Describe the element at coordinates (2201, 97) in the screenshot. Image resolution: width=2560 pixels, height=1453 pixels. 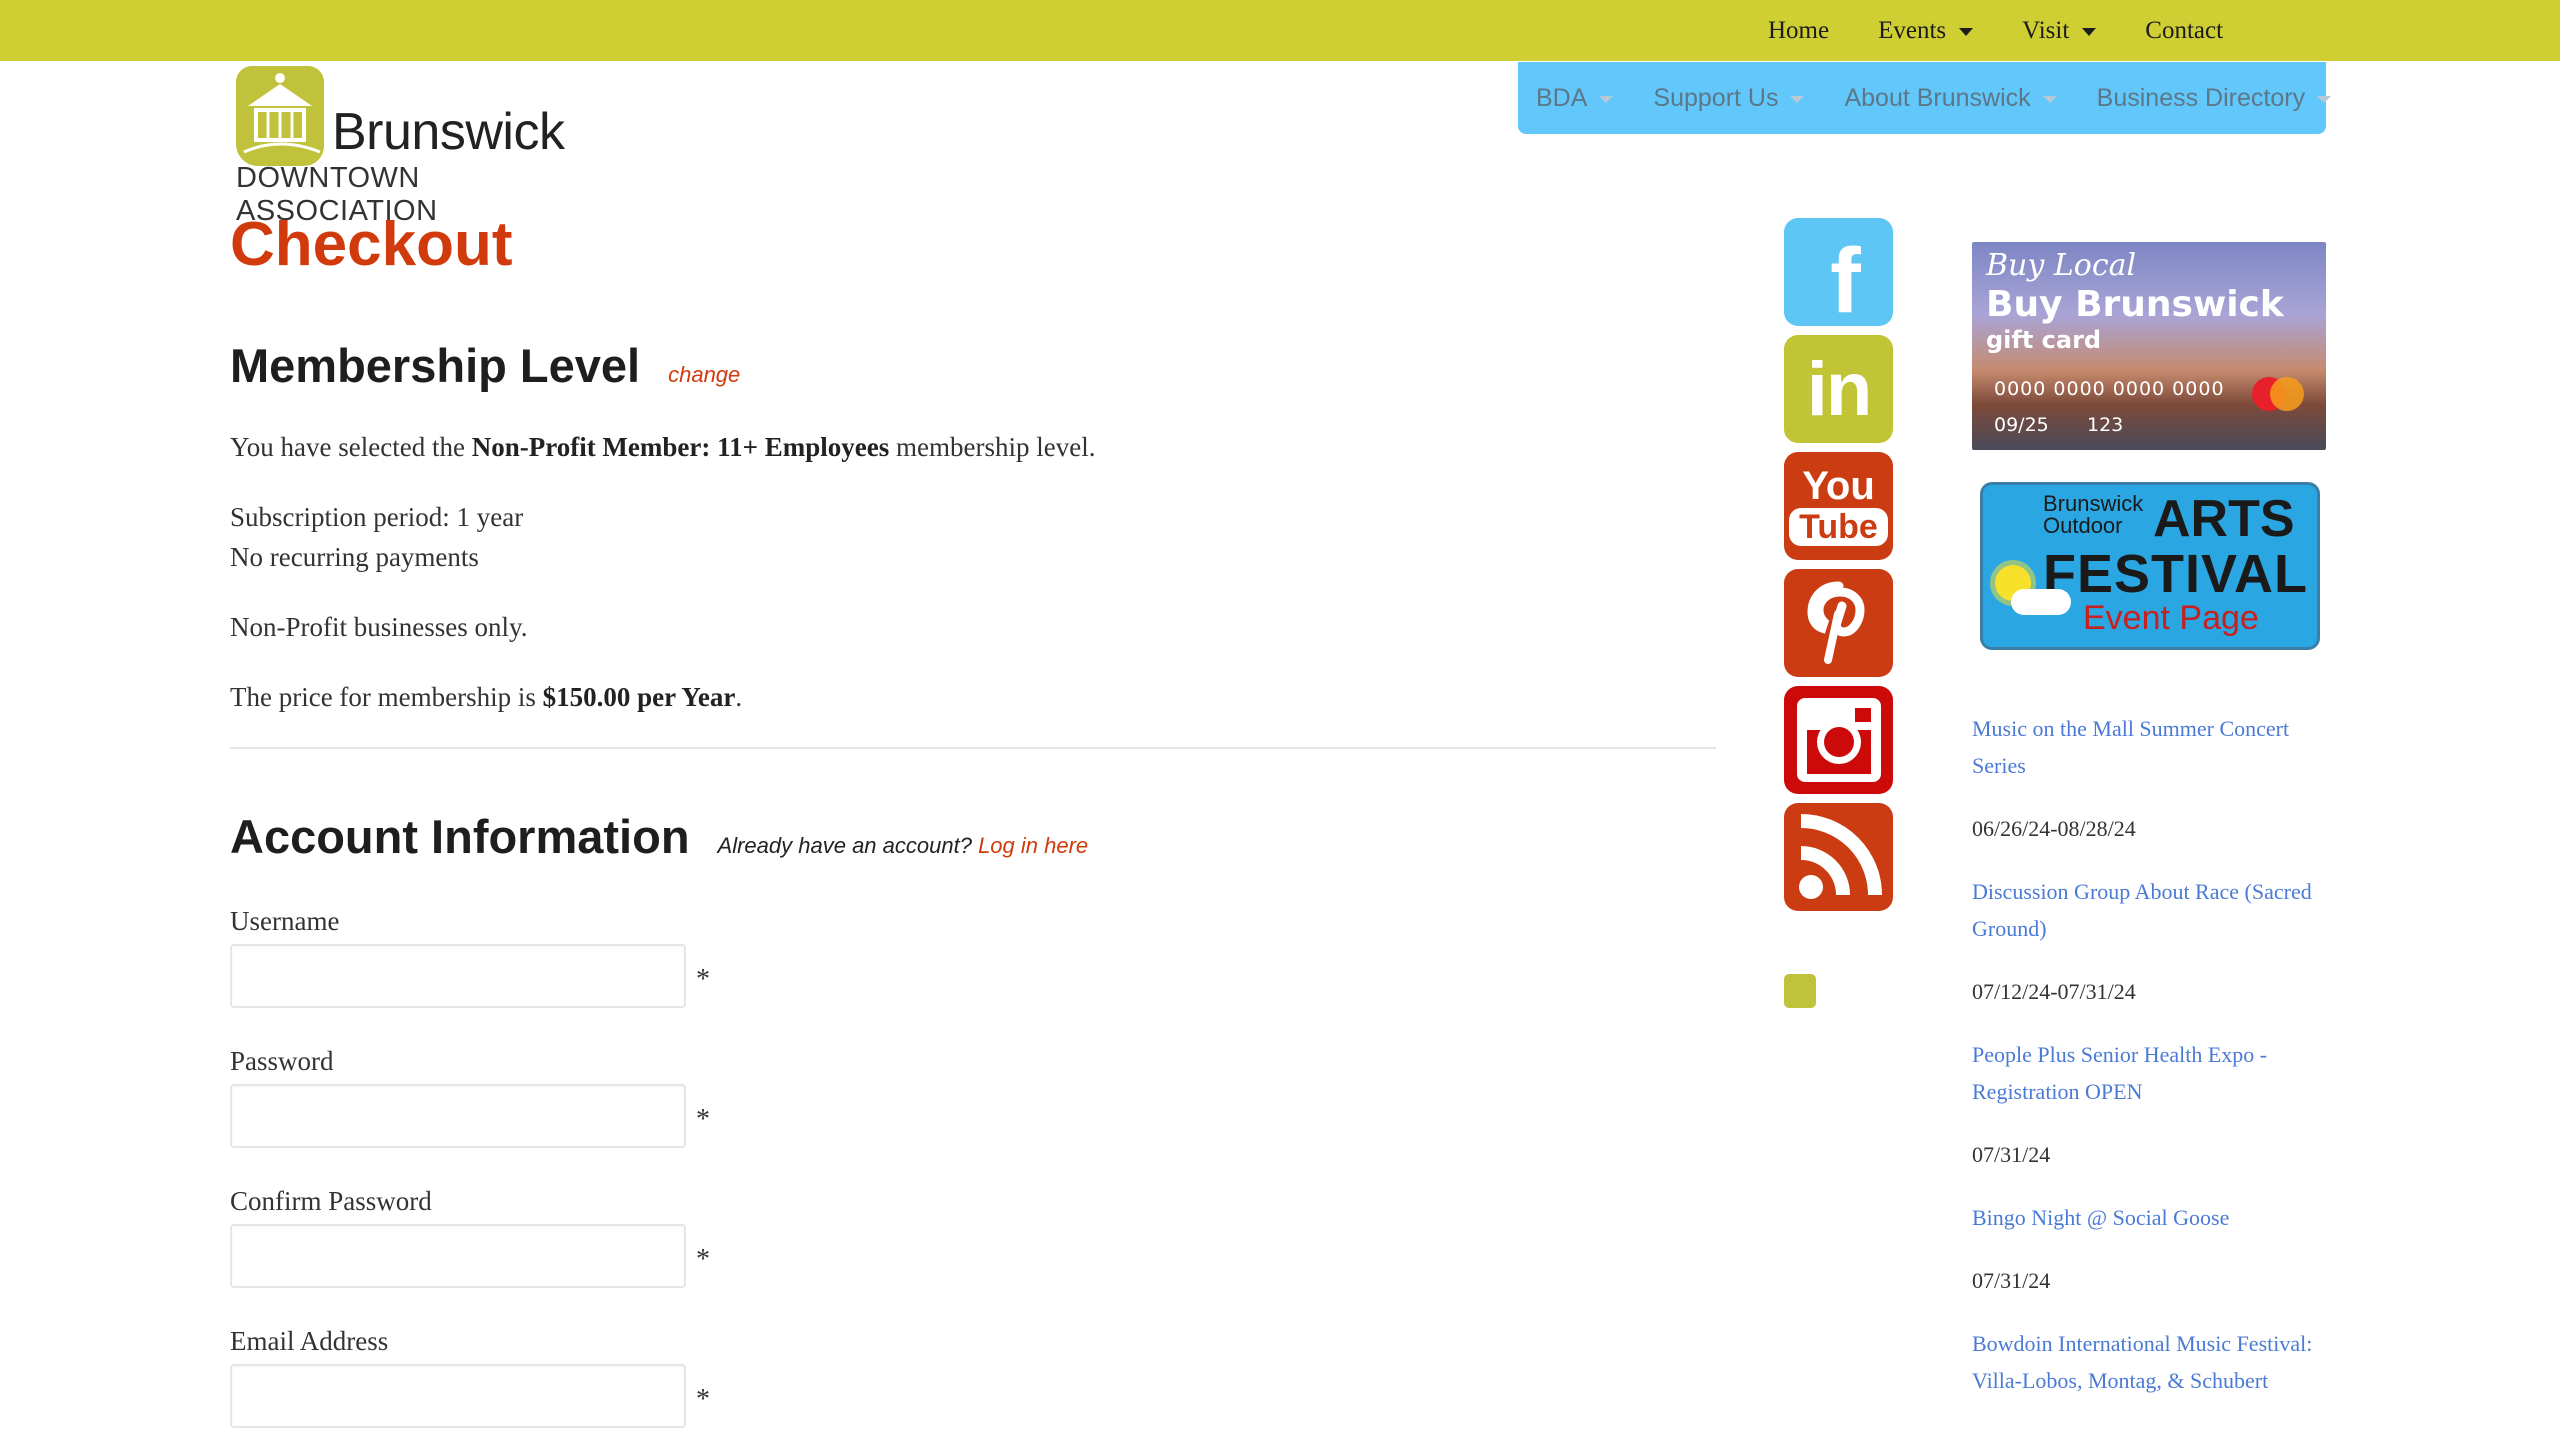
I see `nav-business-directory-label: Business Directory` at that location.